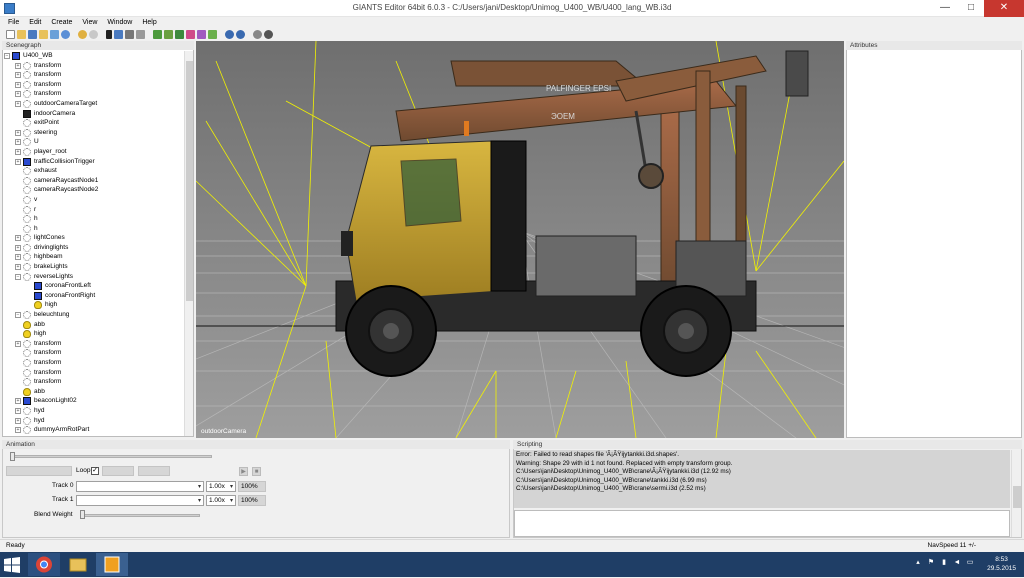 The width and height of the screenshot is (1024, 578). What do you see at coordinates (78, 564) in the screenshot?
I see `file-explorer-taskbar-icon` at bounding box center [78, 564].